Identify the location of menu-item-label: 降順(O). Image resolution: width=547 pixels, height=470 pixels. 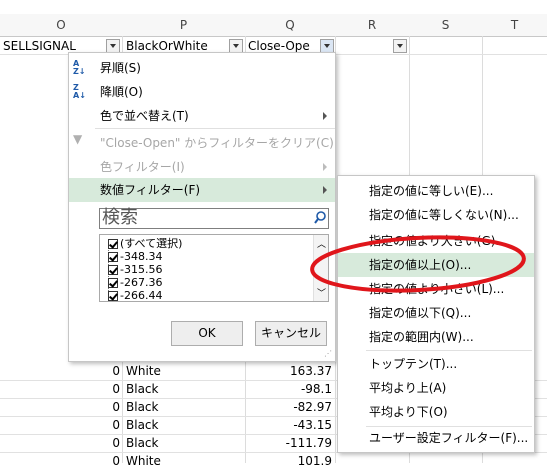
(121, 92).